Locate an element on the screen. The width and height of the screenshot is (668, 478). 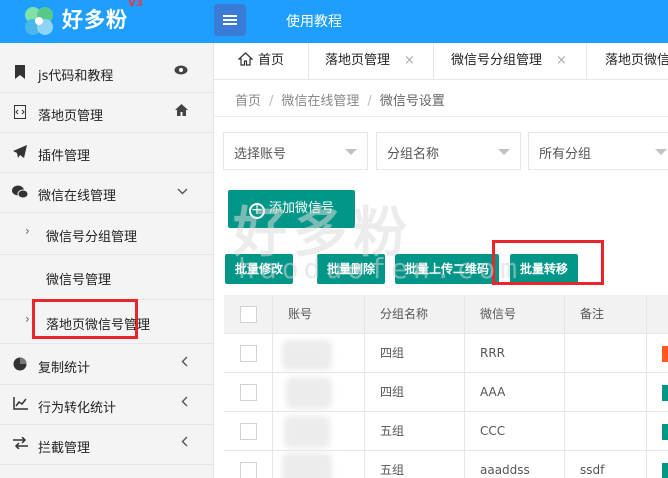
sidebar-item-intercept: 拦截管理 is located at coordinates (107, 445).